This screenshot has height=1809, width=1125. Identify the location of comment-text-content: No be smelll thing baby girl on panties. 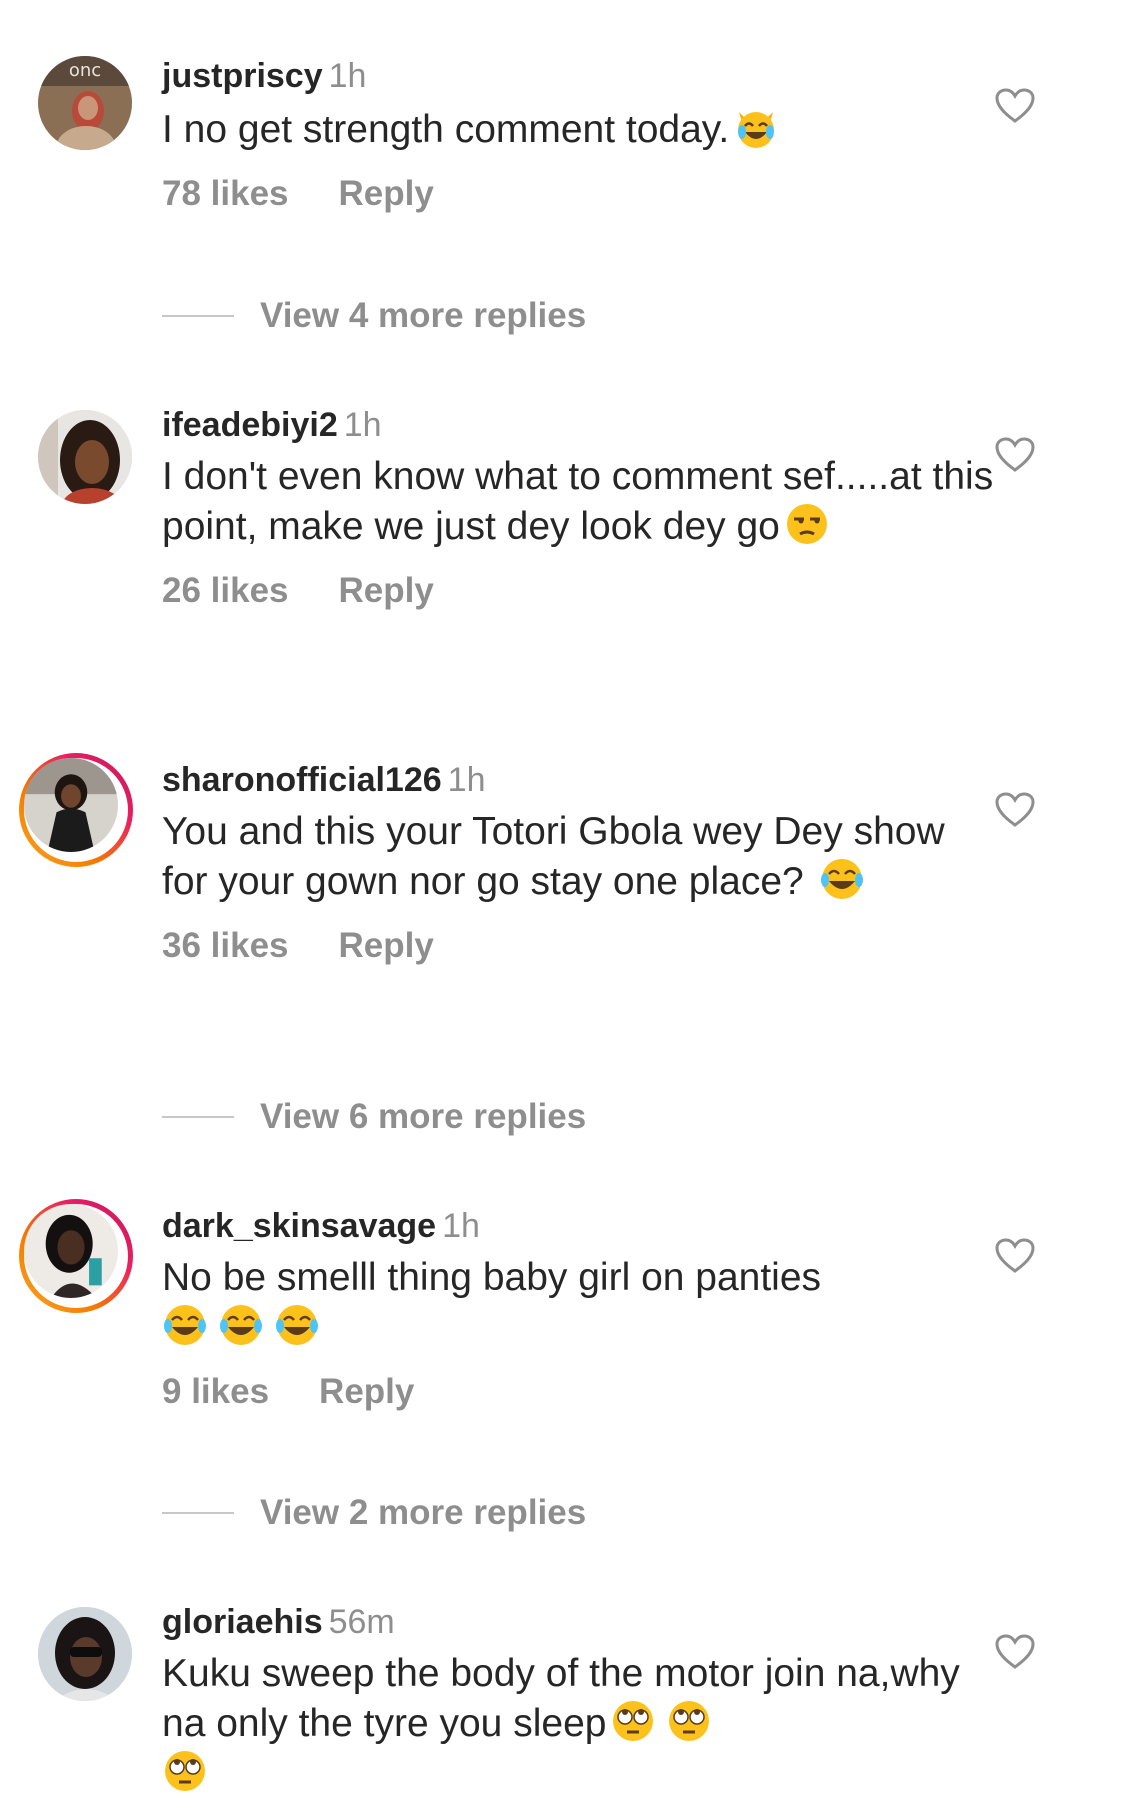
(492, 1277).